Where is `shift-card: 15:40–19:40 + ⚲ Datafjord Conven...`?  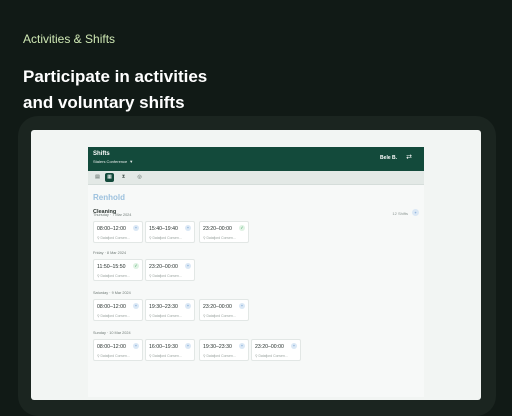 shift-card: 15:40–19:40 + ⚲ Datafjord Conven... is located at coordinates (170, 232).